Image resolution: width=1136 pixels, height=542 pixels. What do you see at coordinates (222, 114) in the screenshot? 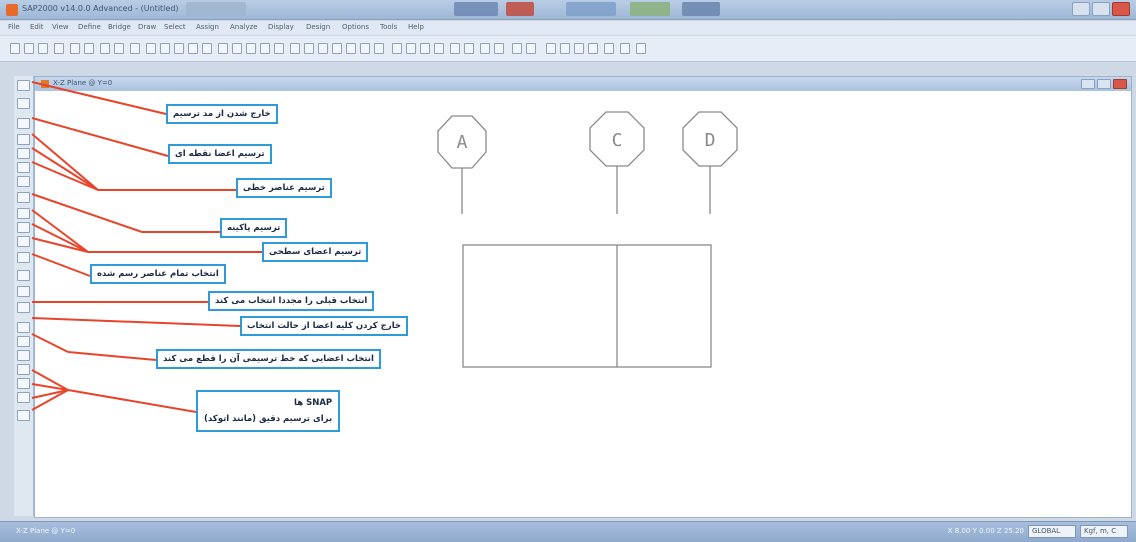
I see `callout-exit-draw-mode: خارج شدن از مد ترسیم` at bounding box center [222, 114].